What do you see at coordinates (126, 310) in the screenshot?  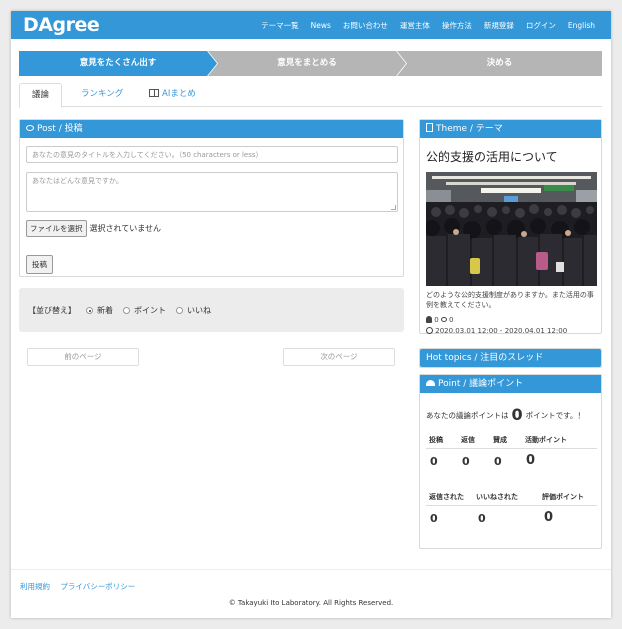 I see `sort-radio-points` at bounding box center [126, 310].